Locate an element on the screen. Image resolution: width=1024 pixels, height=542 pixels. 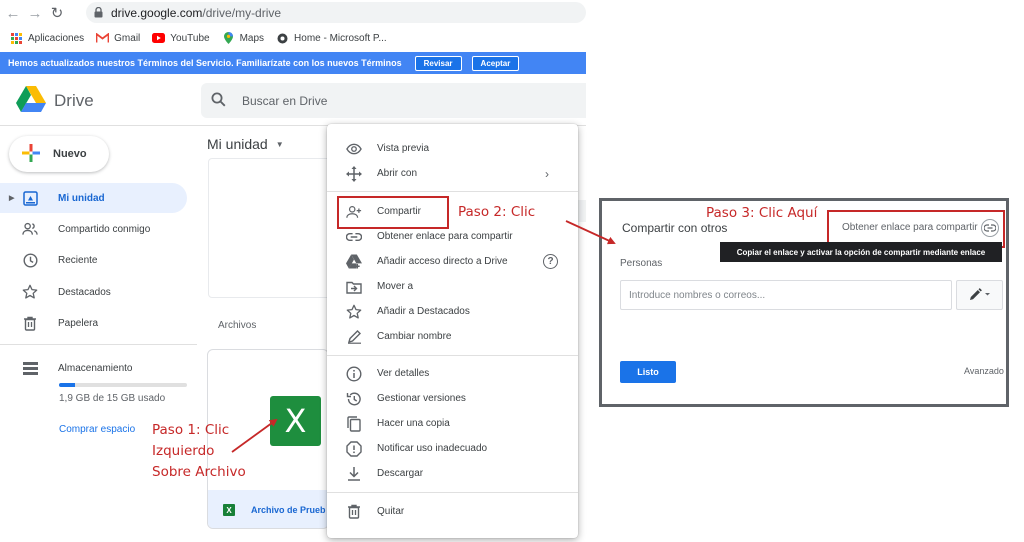
breadcrumb-label: Mi unidad is located at coordinates (237, 144).